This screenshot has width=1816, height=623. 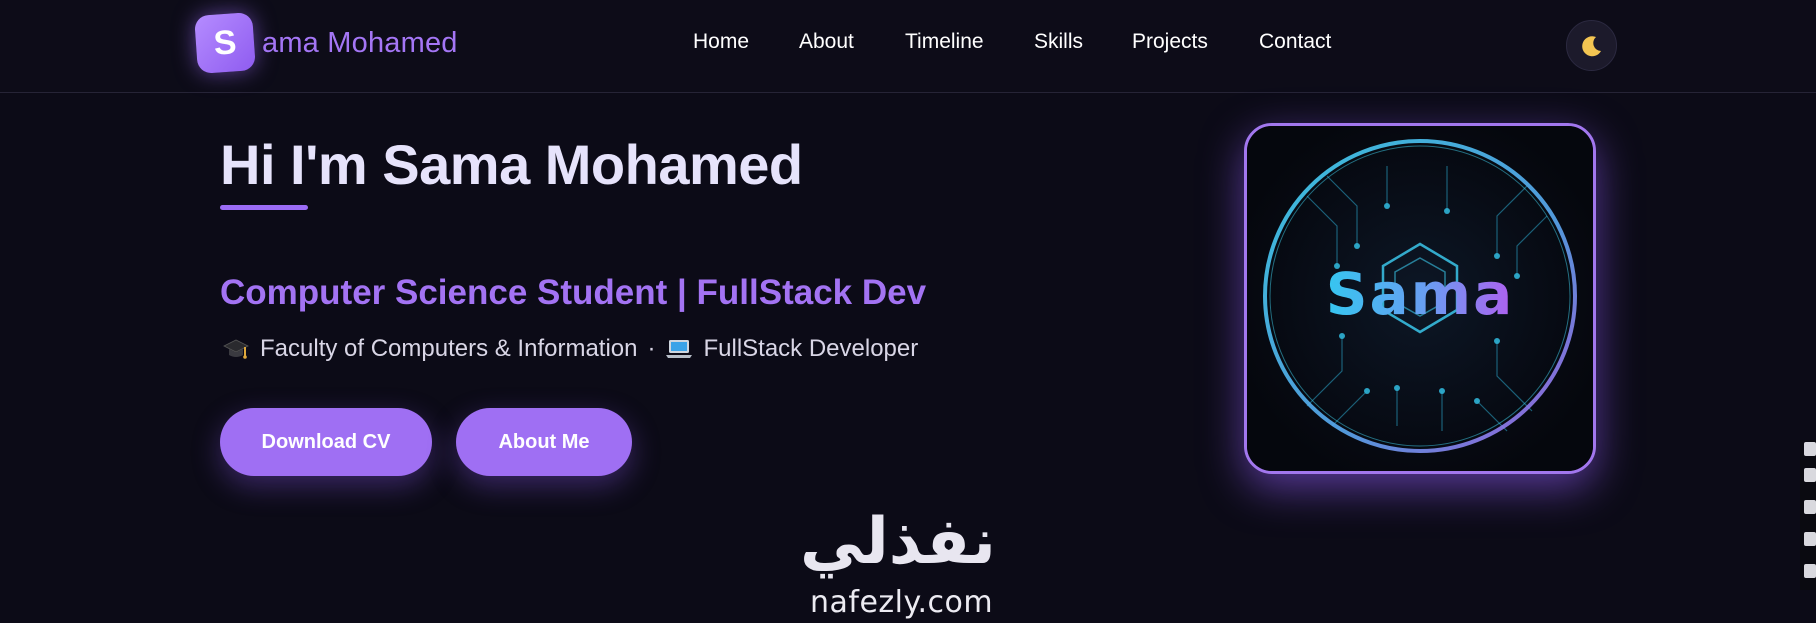 What do you see at coordinates (264, 207) in the screenshot?
I see `title-underline` at bounding box center [264, 207].